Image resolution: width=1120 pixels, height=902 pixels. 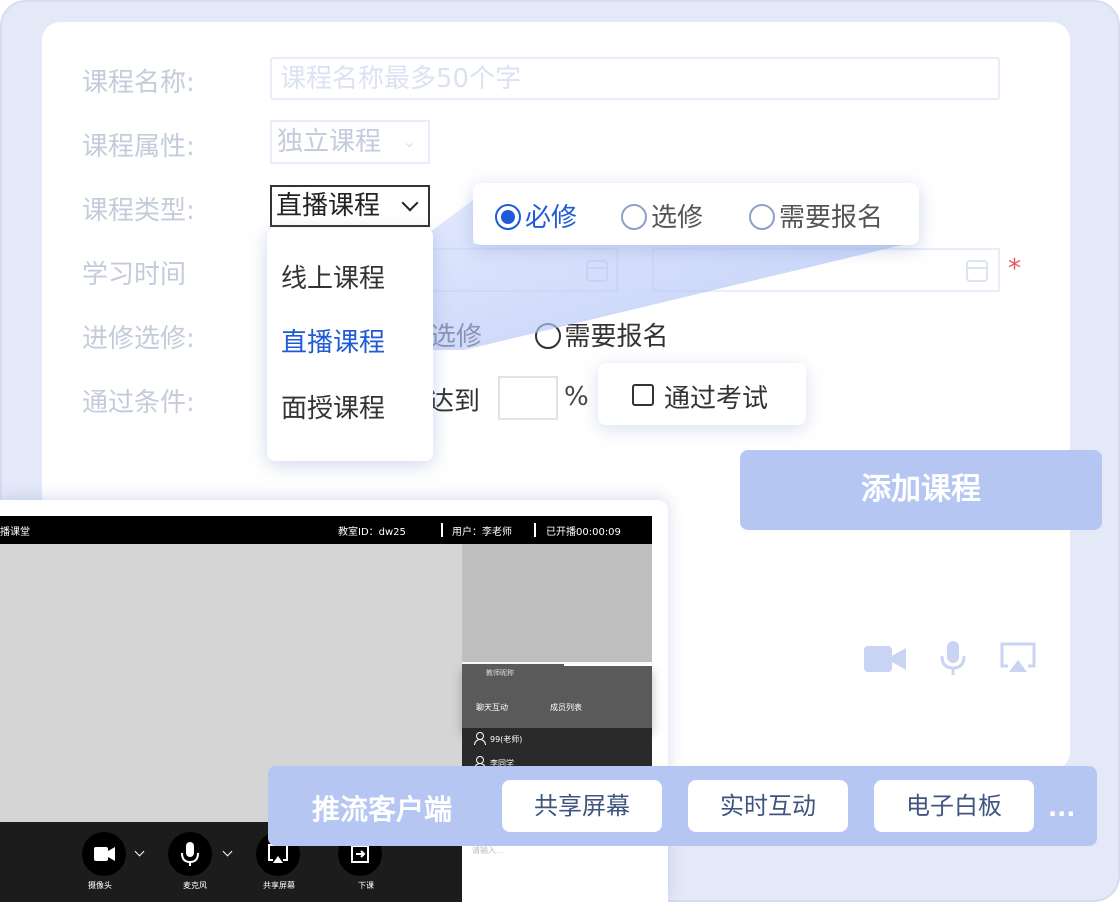 I want to click on checkbox-icon, so click(x=643, y=395).